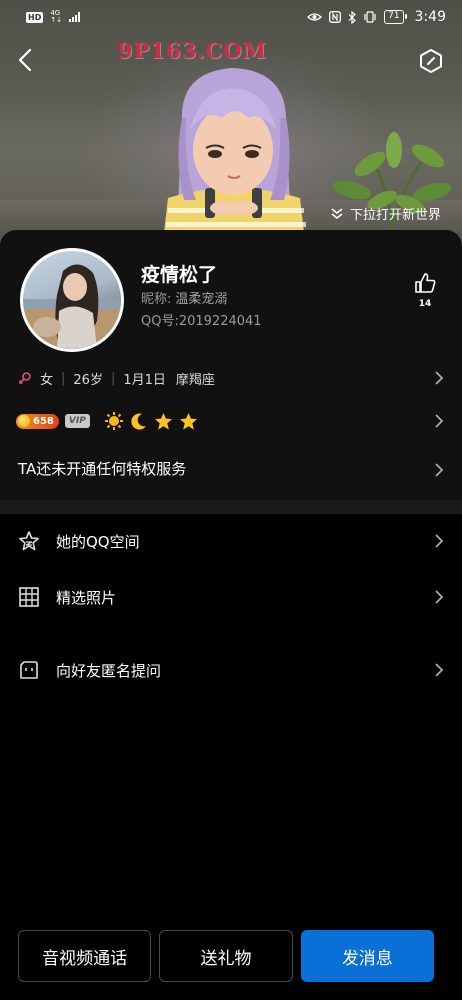 The image size is (462, 1000). I want to click on personal-info-row: 女 | 26岁 | 1月1日 摩羯座, so click(231, 378).